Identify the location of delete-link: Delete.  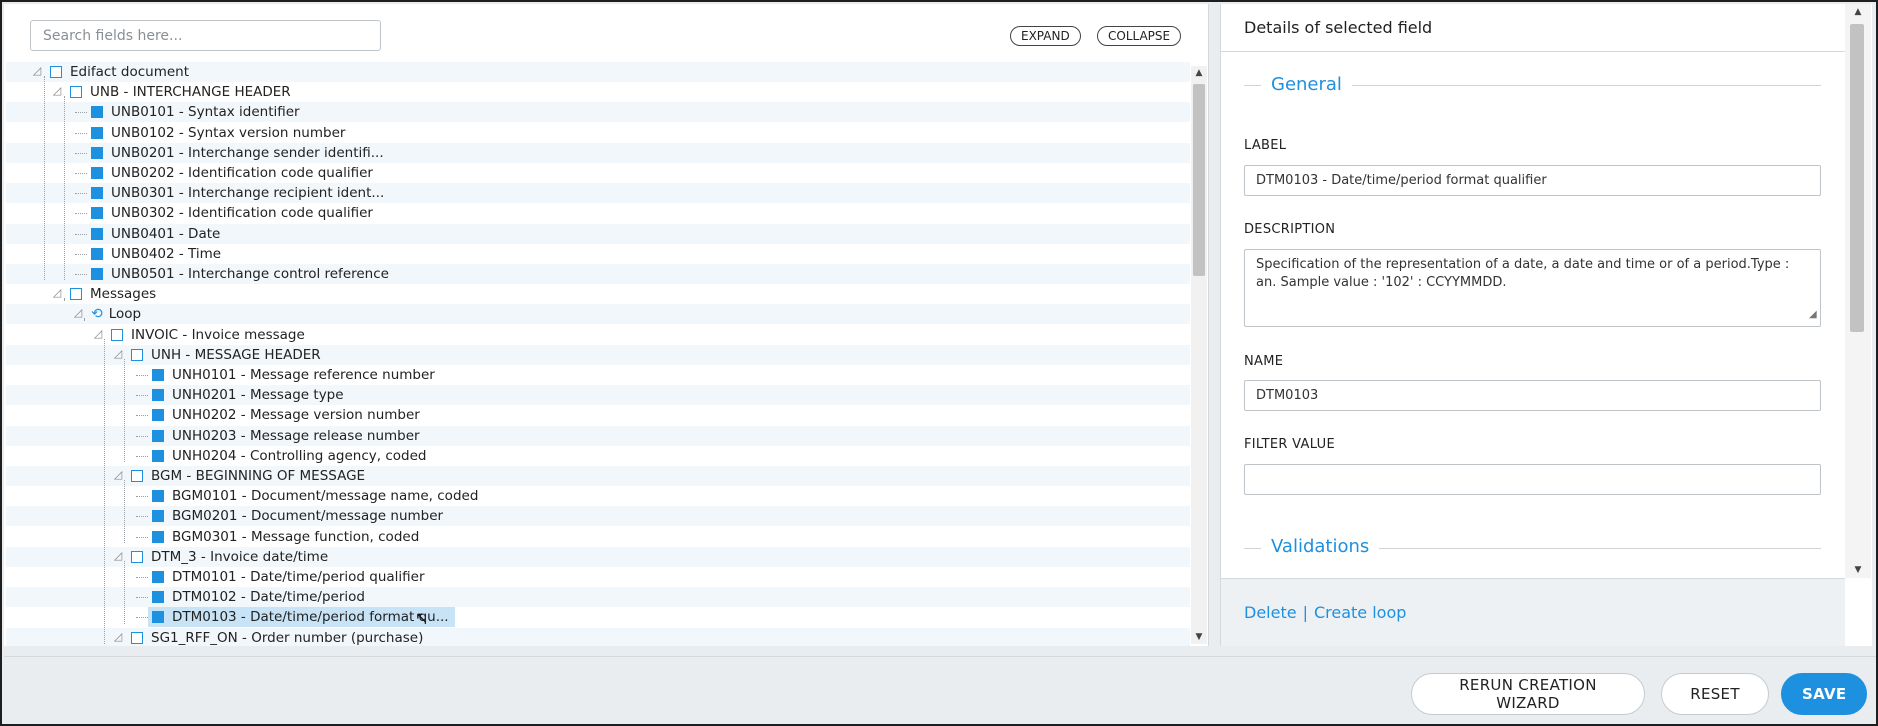
(1270, 612).